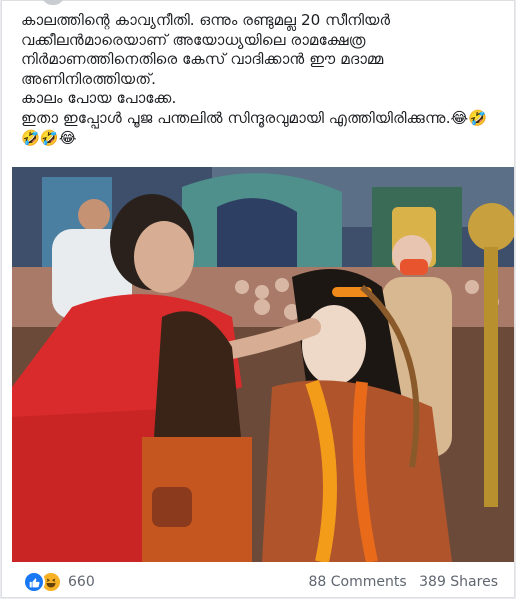 The image size is (516, 599). Describe the element at coordinates (458, 582) in the screenshot. I see `shares-link: 389 Shares` at that location.